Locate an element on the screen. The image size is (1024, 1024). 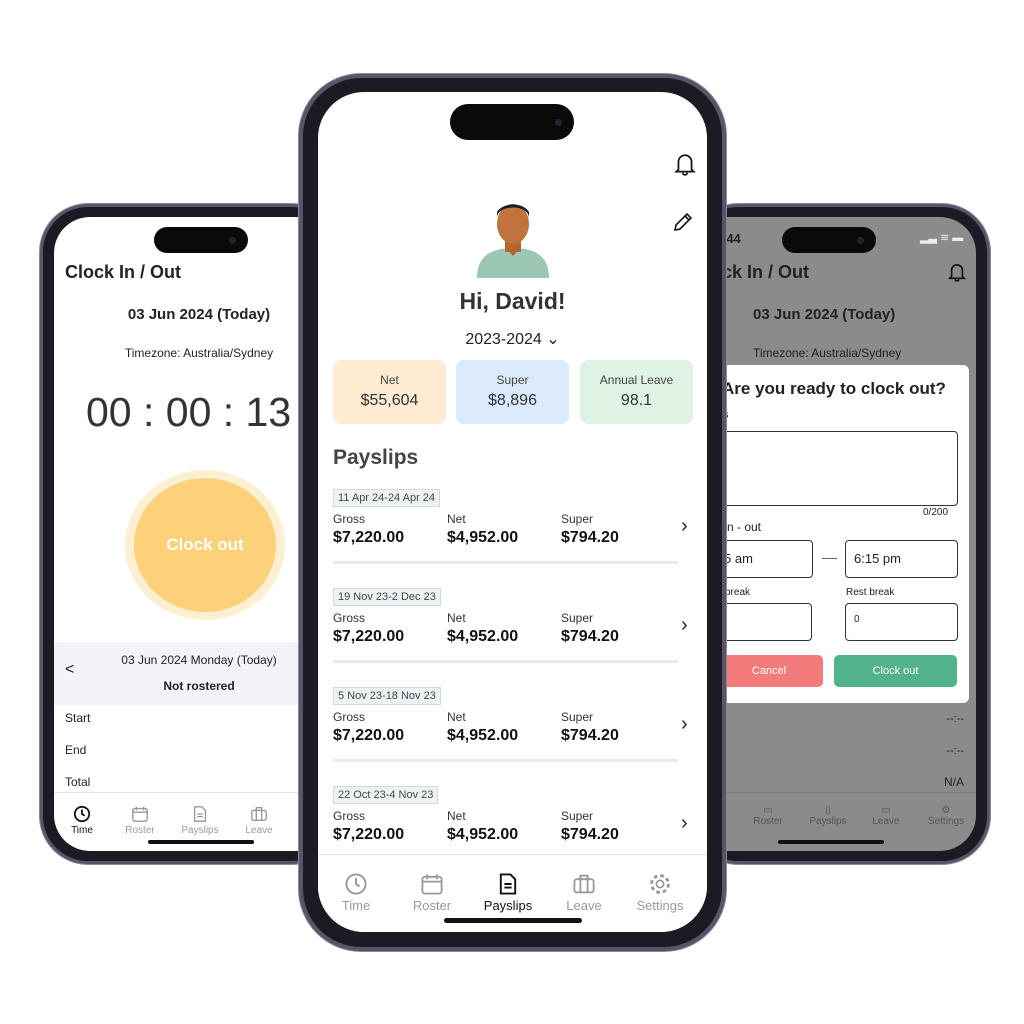
tab-settings: ⚙ Settings is located at coordinates (946, 816).